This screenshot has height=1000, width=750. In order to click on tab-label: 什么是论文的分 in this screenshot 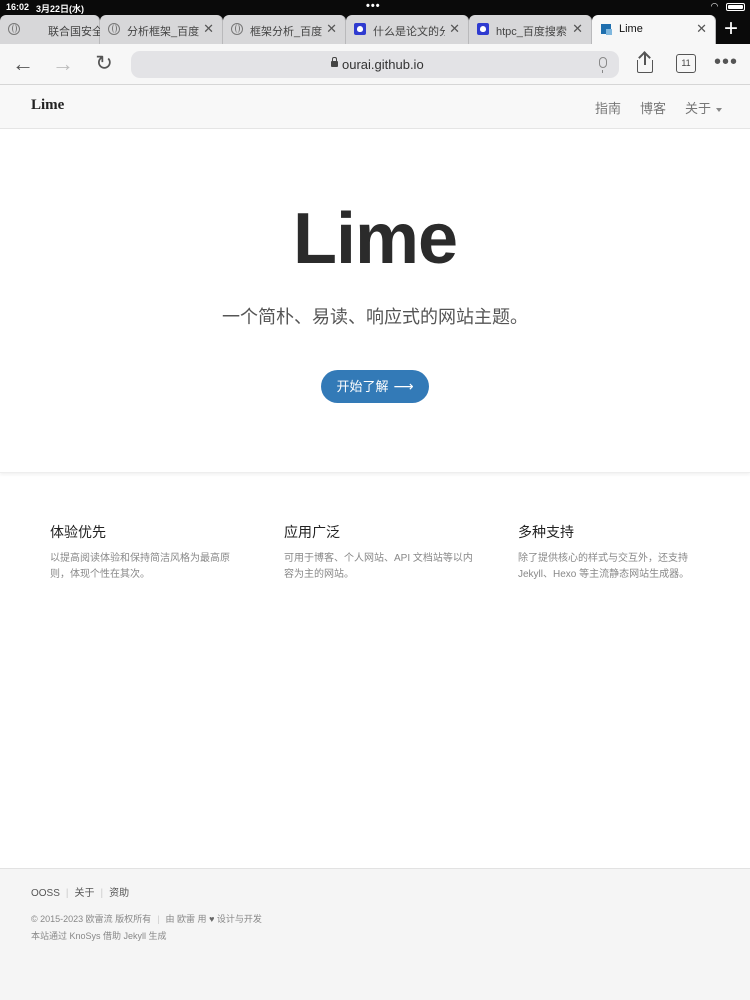, I will do `click(409, 32)`.